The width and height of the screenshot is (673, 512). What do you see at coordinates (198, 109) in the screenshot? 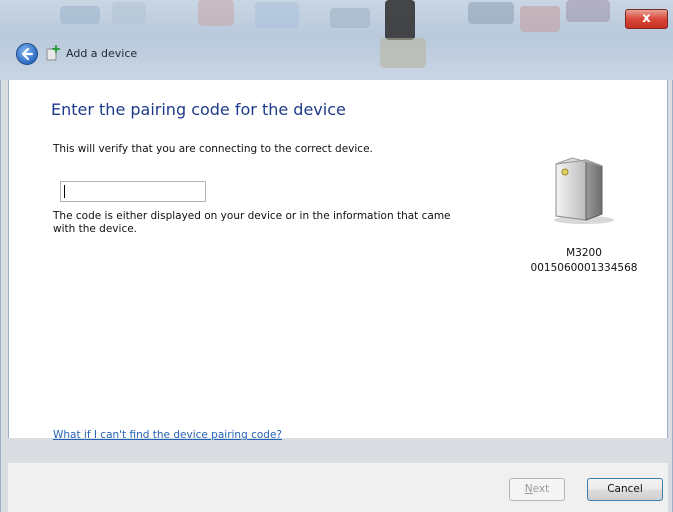
I see `page-heading: Enter the pairing code for the device` at bounding box center [198, 109].